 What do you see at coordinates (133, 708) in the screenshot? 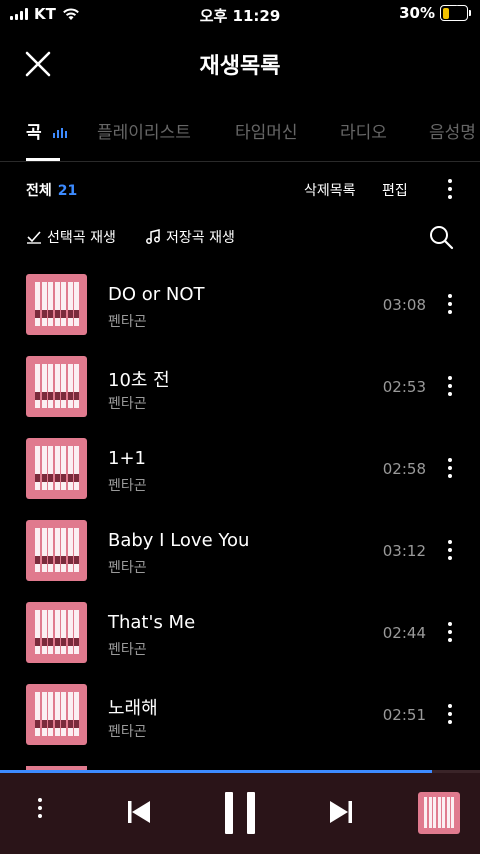
I see `song-title: 노래해` at bounding box center [133, 708].